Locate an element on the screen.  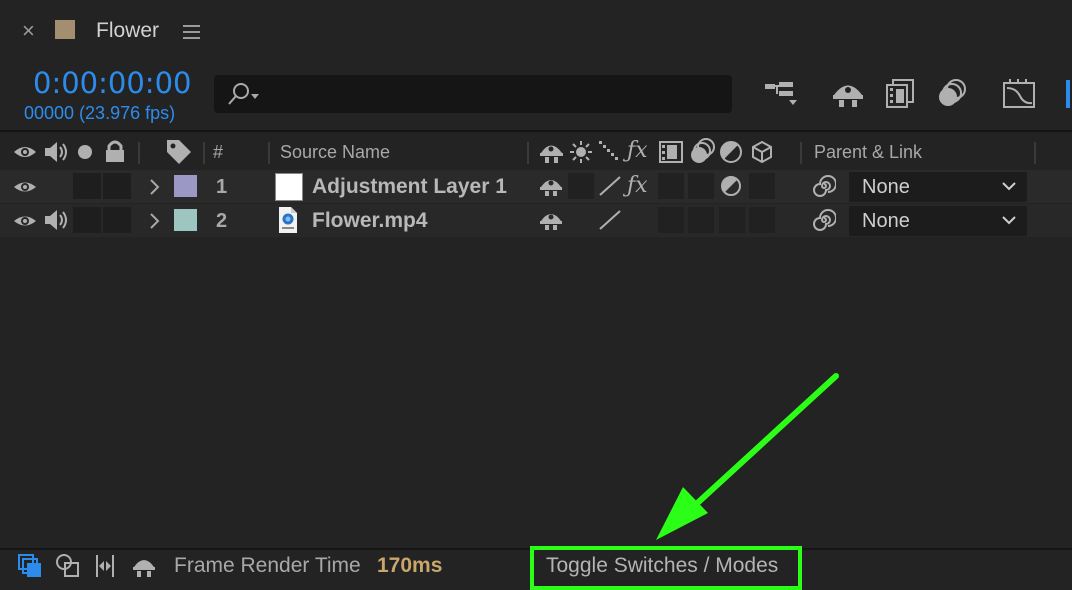
layer-name: Flower.mp4 is located at coordinates (370, 221).